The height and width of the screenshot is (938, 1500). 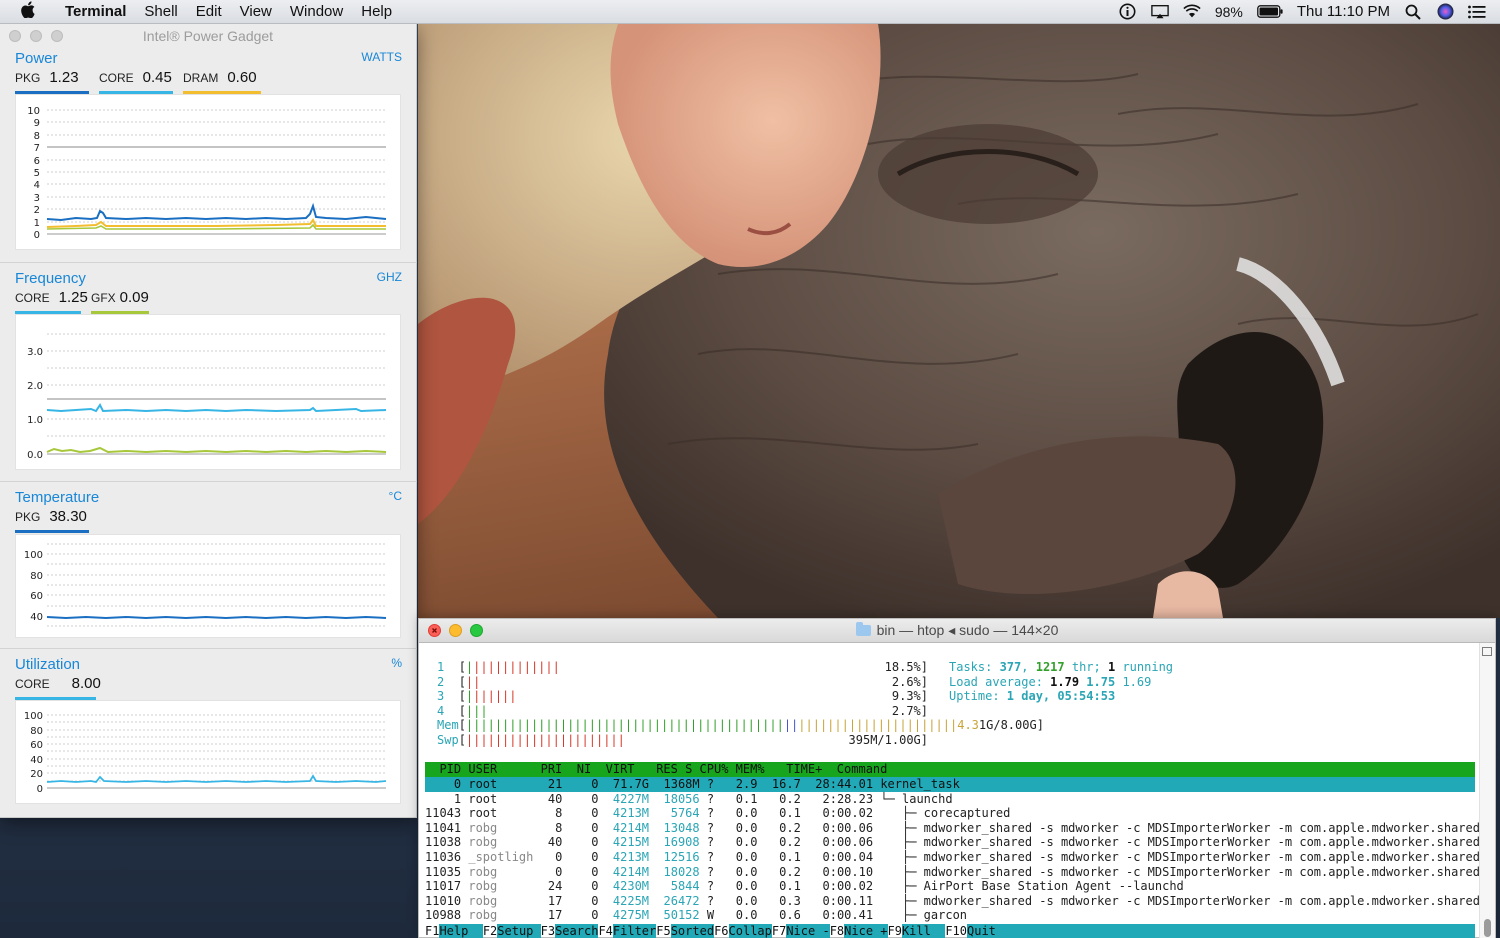 I want to click on fkey-kill: Kill, so click(x=923, y=931).